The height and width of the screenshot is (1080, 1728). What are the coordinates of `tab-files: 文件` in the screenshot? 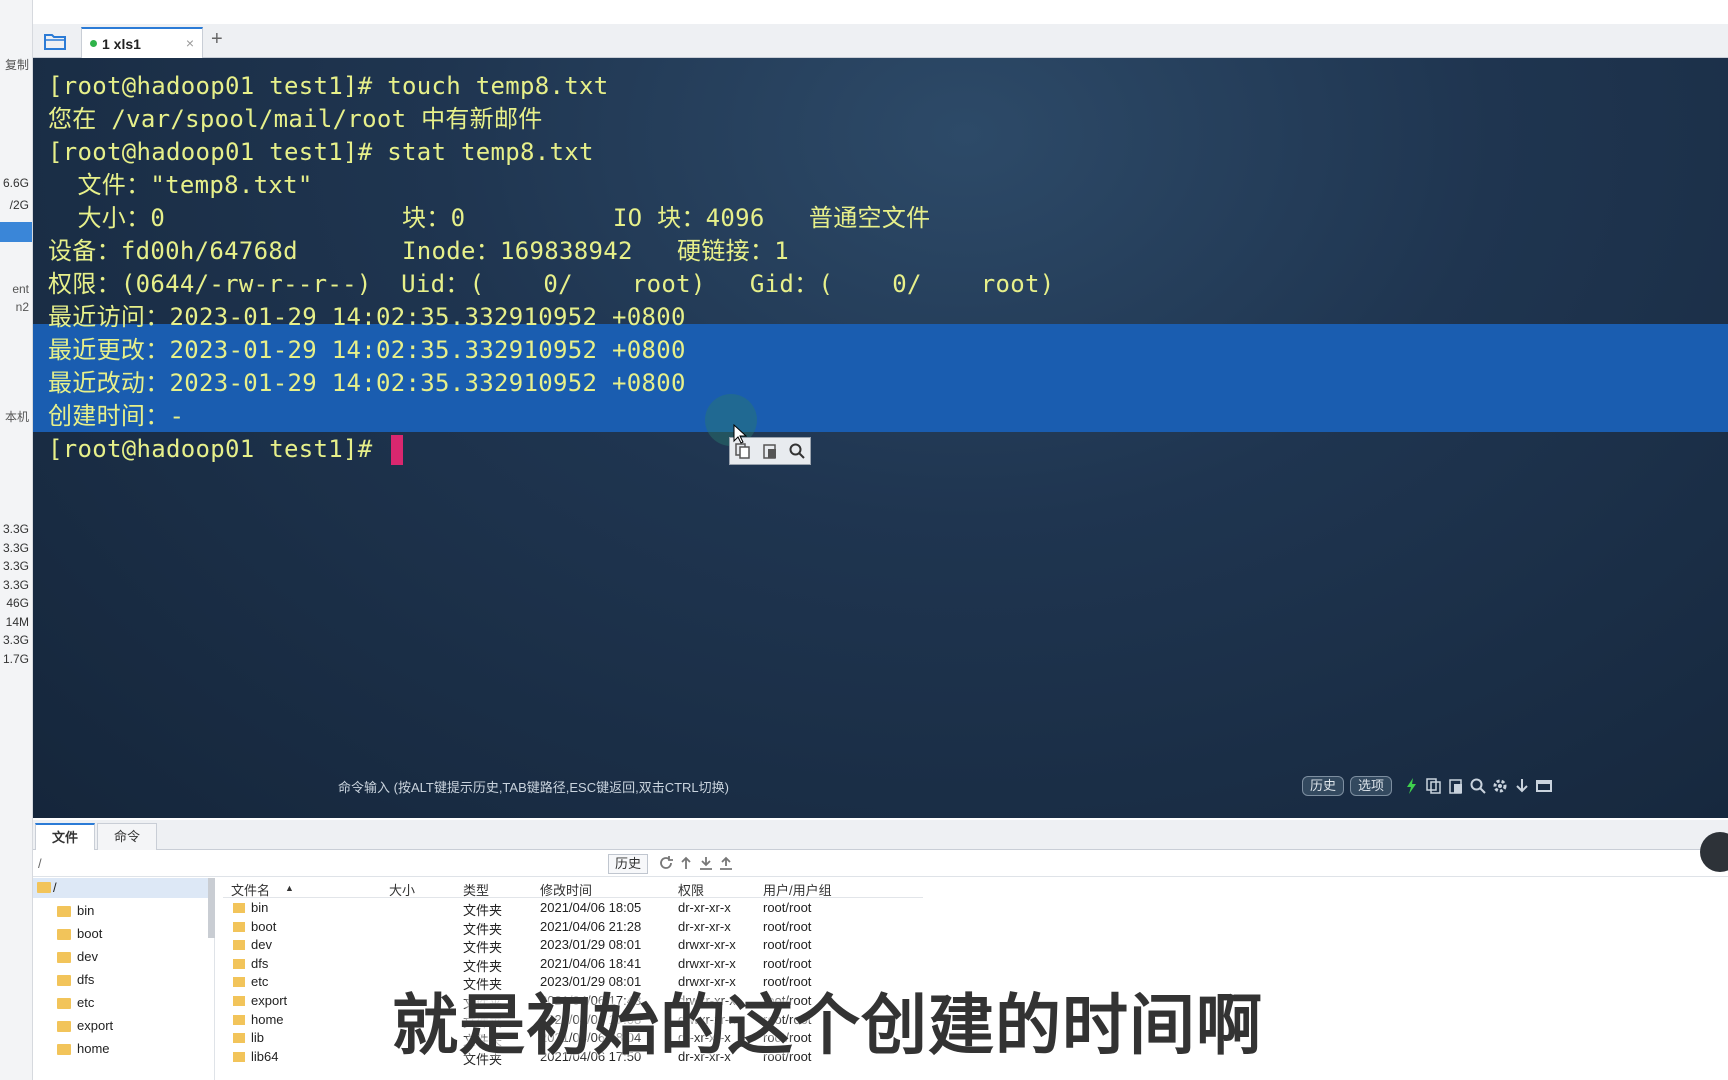 It's located at (65, 836).